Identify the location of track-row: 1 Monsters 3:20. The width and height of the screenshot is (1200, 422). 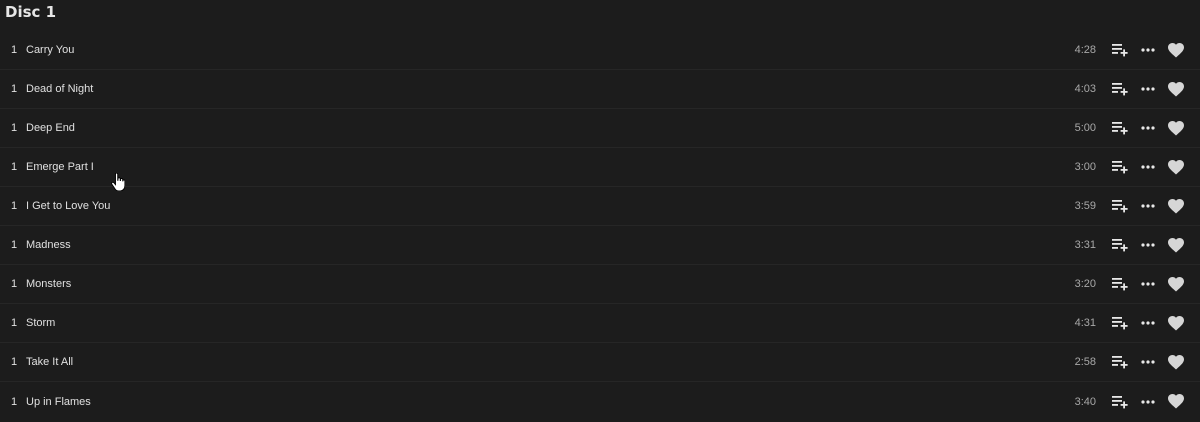
(600, 284).